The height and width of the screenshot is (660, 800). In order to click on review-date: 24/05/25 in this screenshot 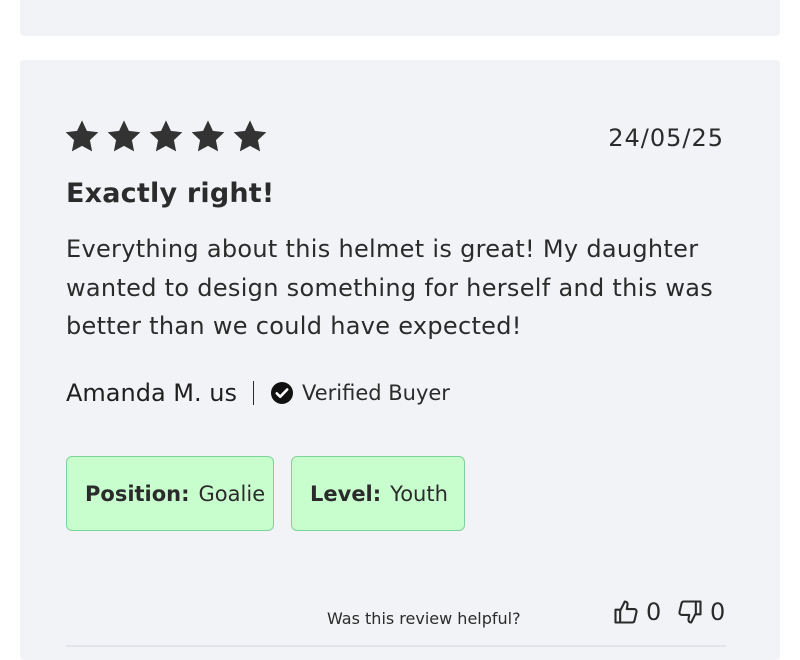, I will do `click(666, 138)`.